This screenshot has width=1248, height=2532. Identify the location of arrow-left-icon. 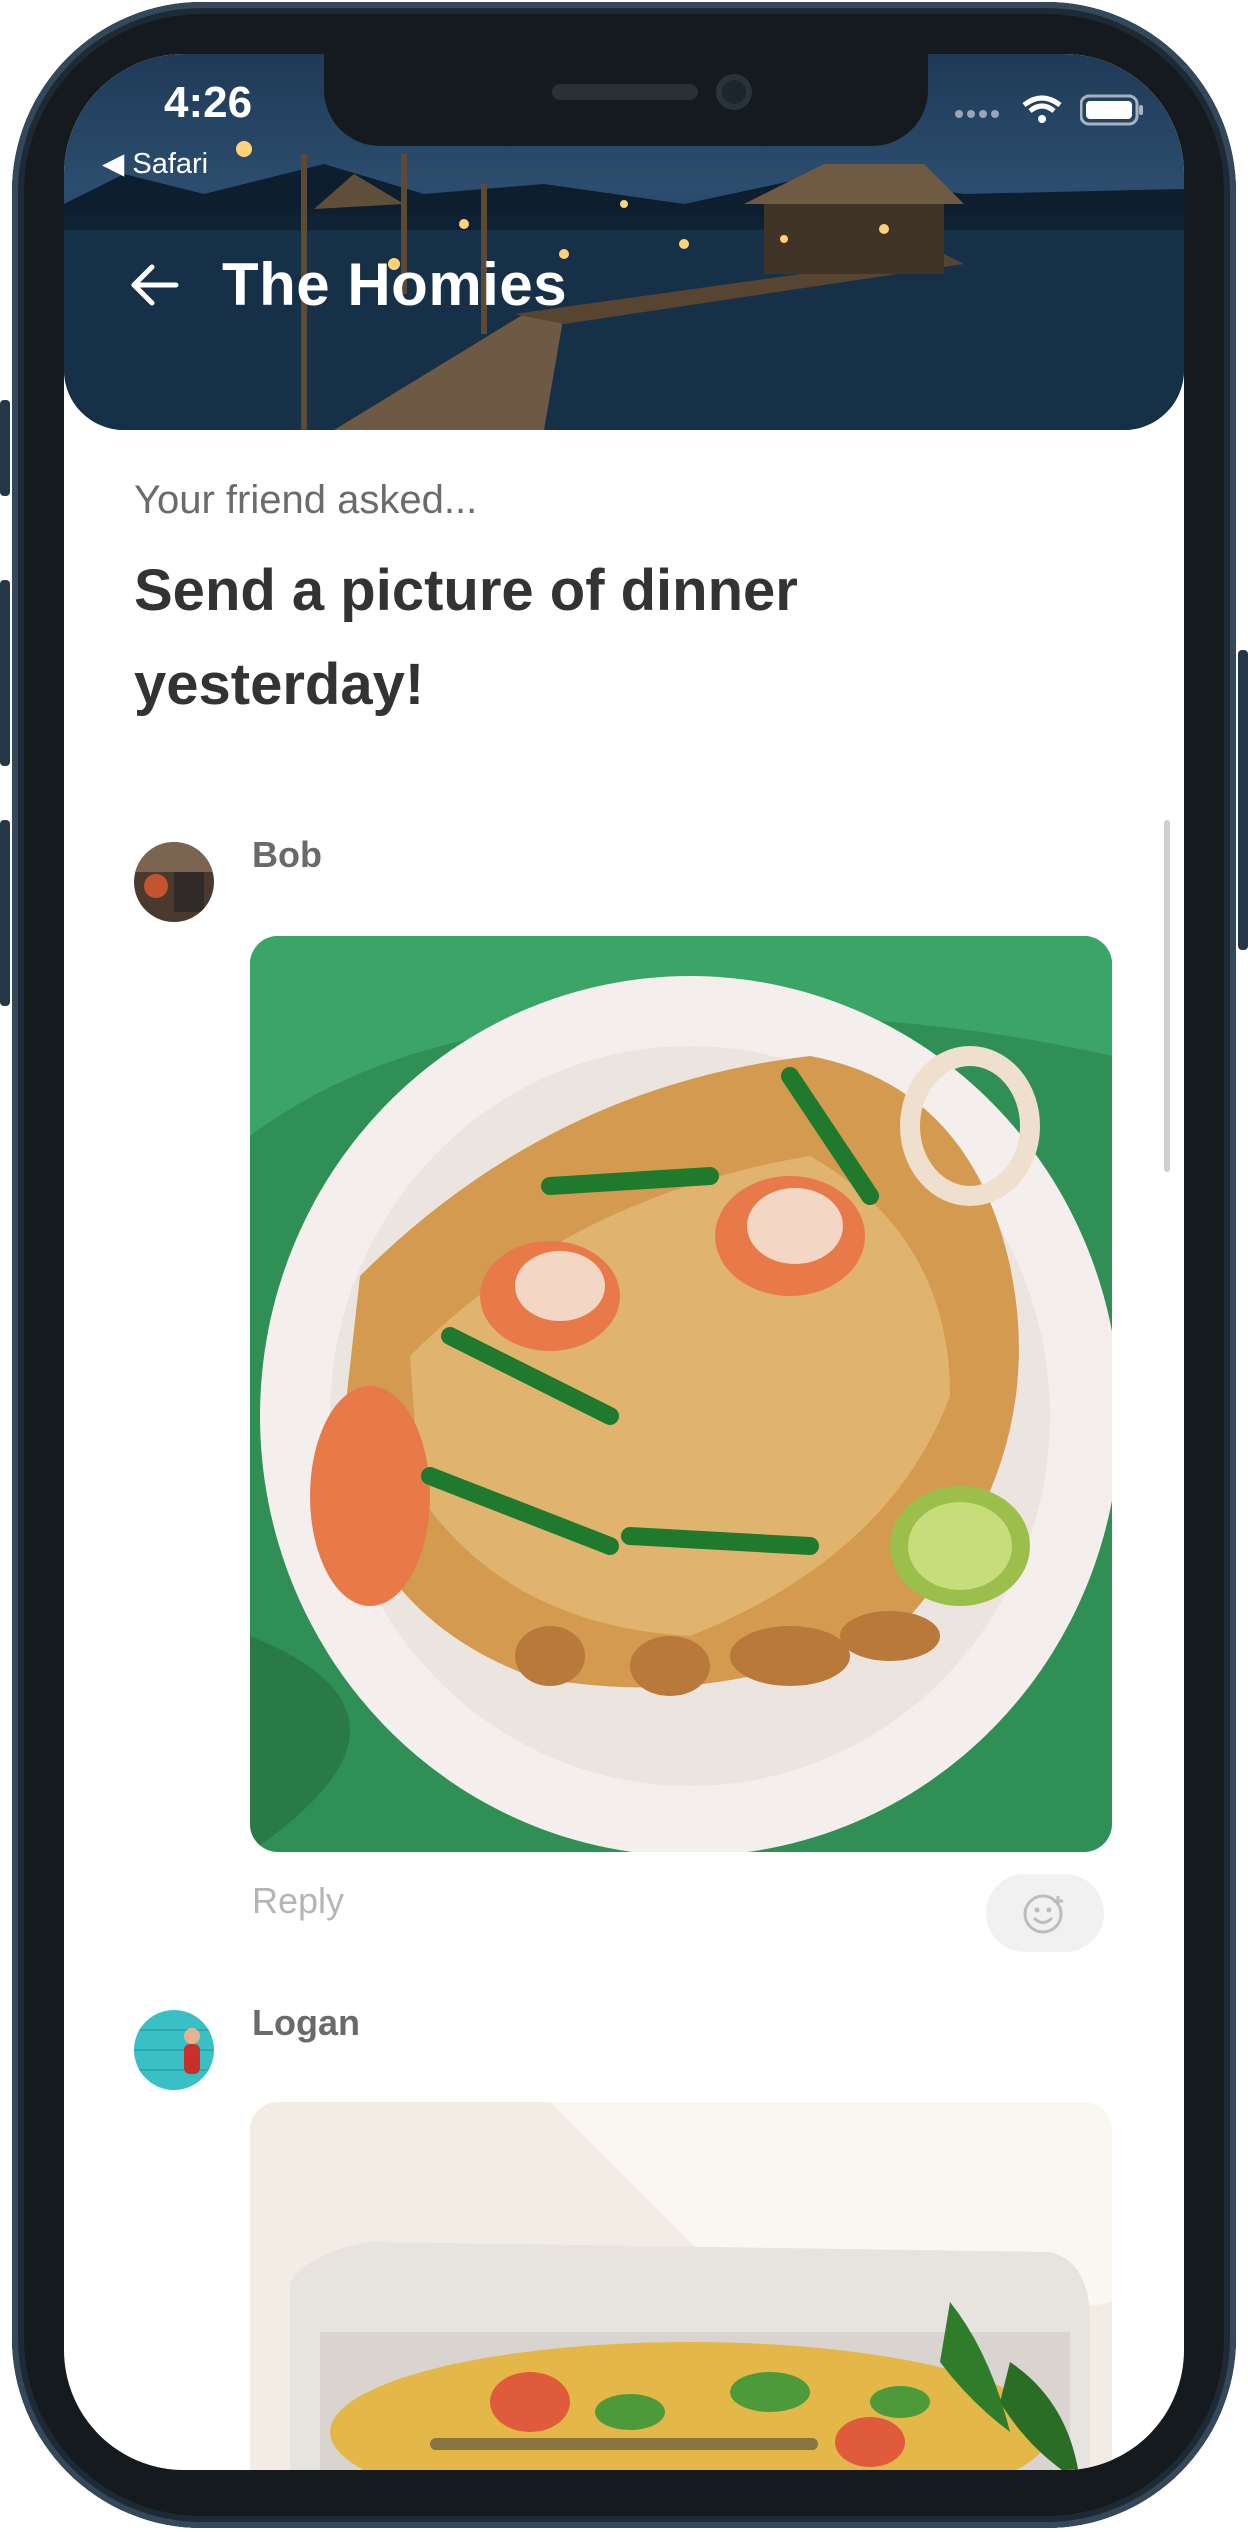
(154, 285).